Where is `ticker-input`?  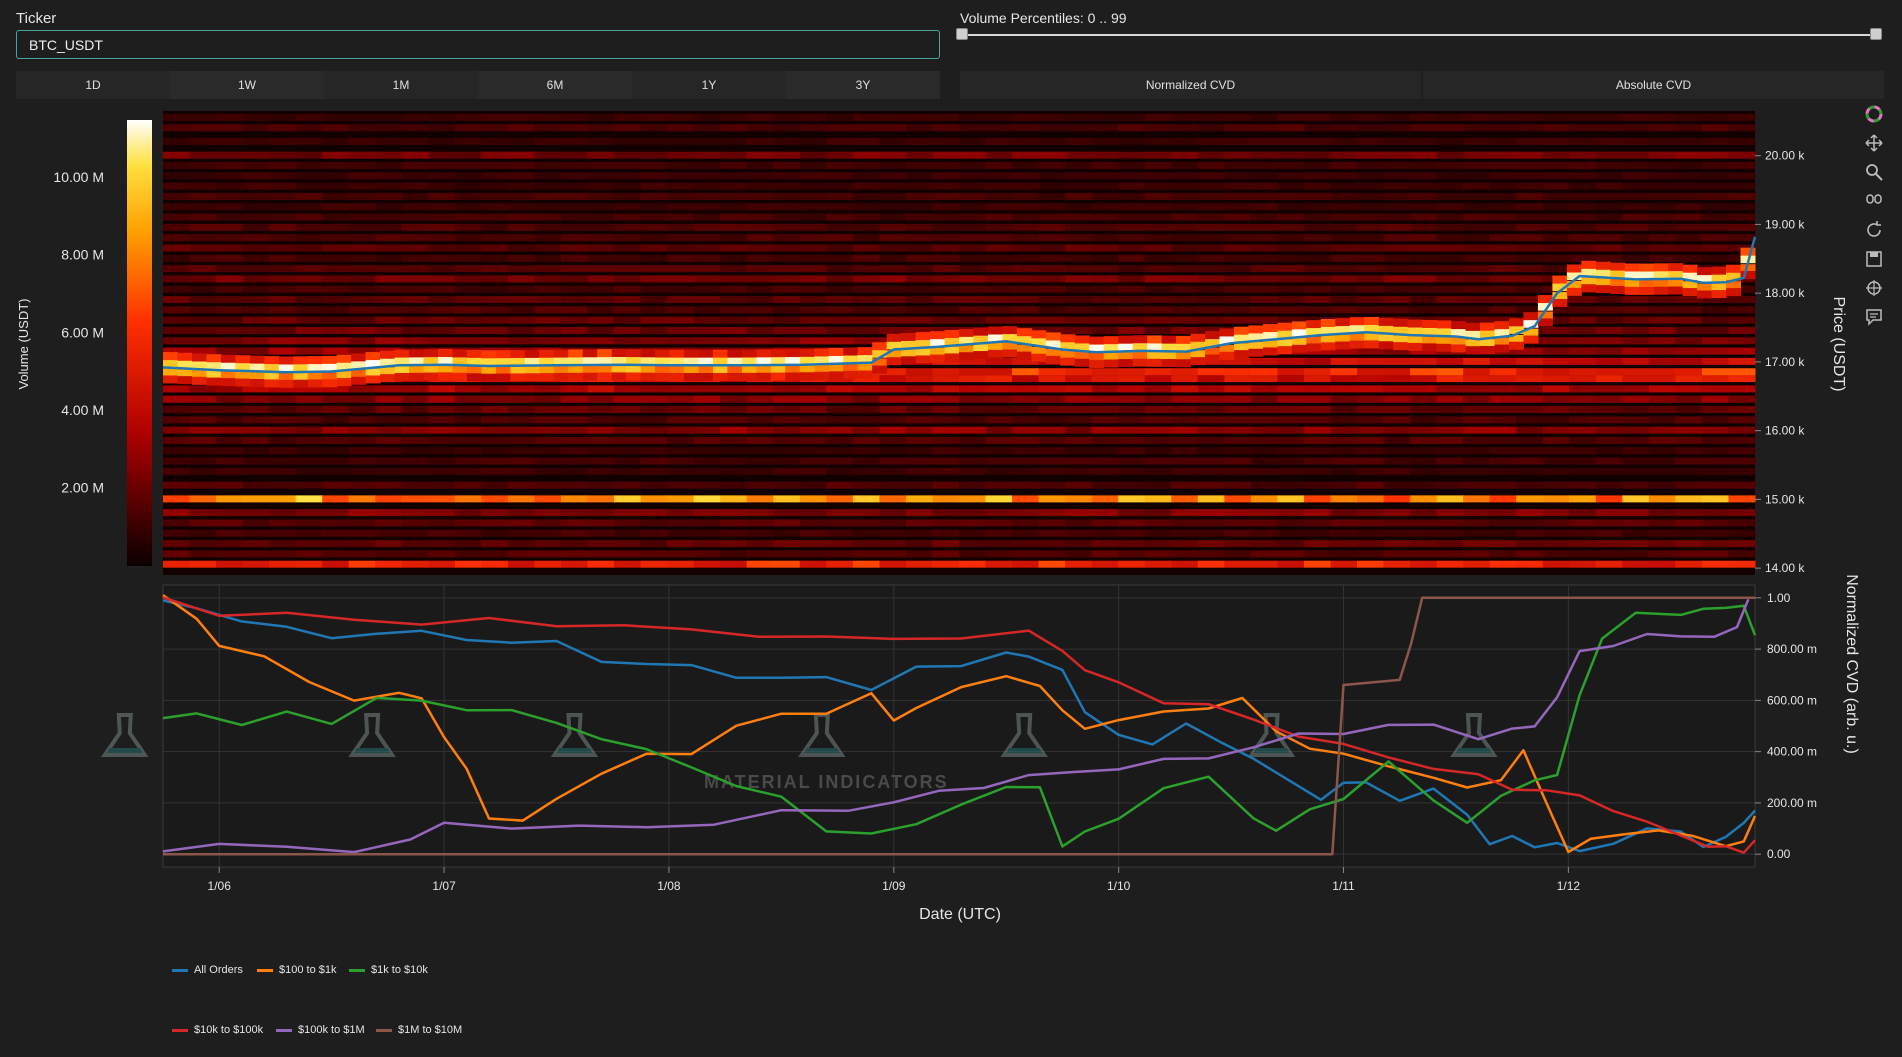 ticker-input is located at coordinates (478, 44).